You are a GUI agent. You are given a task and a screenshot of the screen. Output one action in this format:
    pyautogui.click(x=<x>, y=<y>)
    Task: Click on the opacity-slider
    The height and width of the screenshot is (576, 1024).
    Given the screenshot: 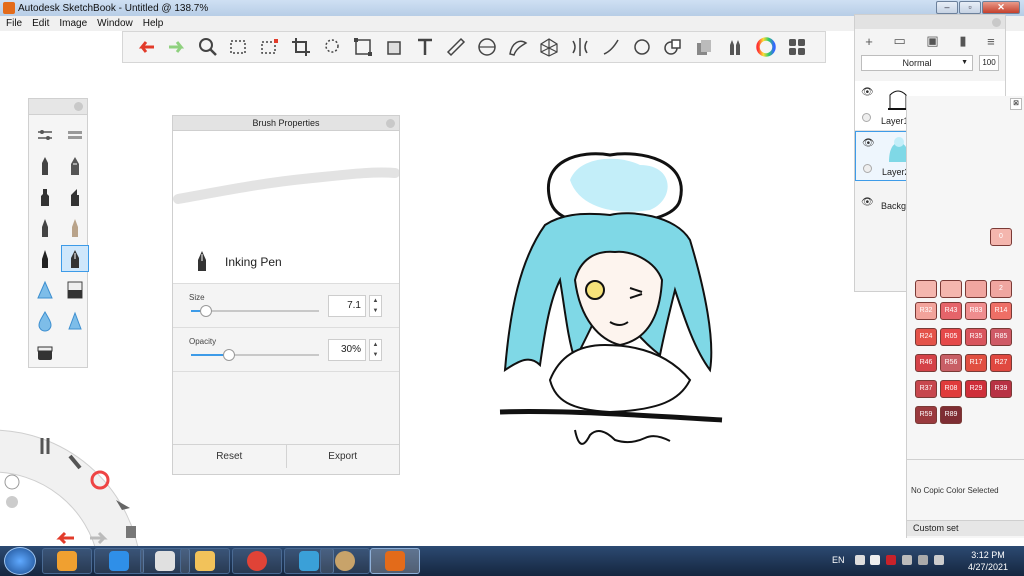 What is the action you would take?
    pyautogui.click(x=255, y=355)
    